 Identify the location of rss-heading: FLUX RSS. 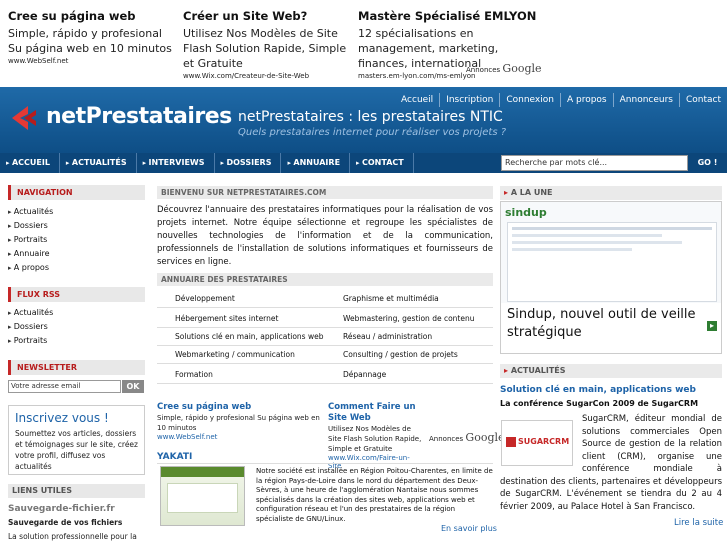
(76, 294).